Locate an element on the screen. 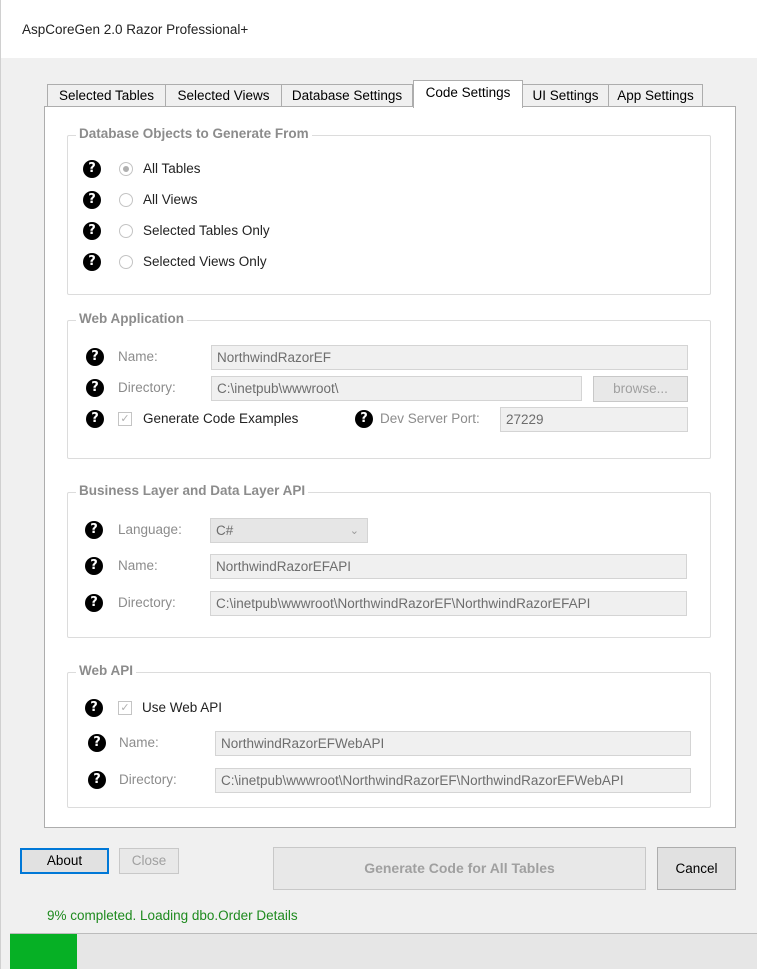 The height and width of the screenshot is (969, 757). web-app-directory-input: C:\inetpub\wwwroot\ is located at coordinates (396, 388).